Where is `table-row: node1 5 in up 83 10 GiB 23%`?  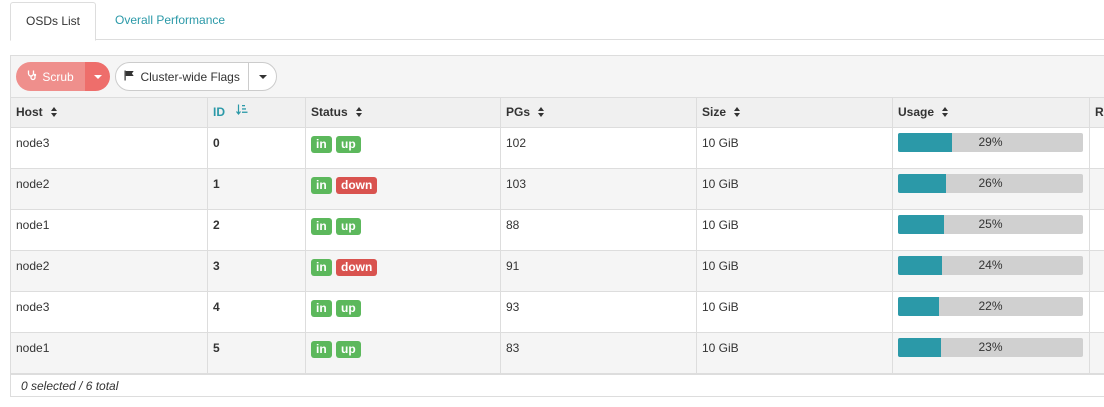
table-row: node1 5 in up 83 10 GiB 23% is located at coordinates (557, 353).